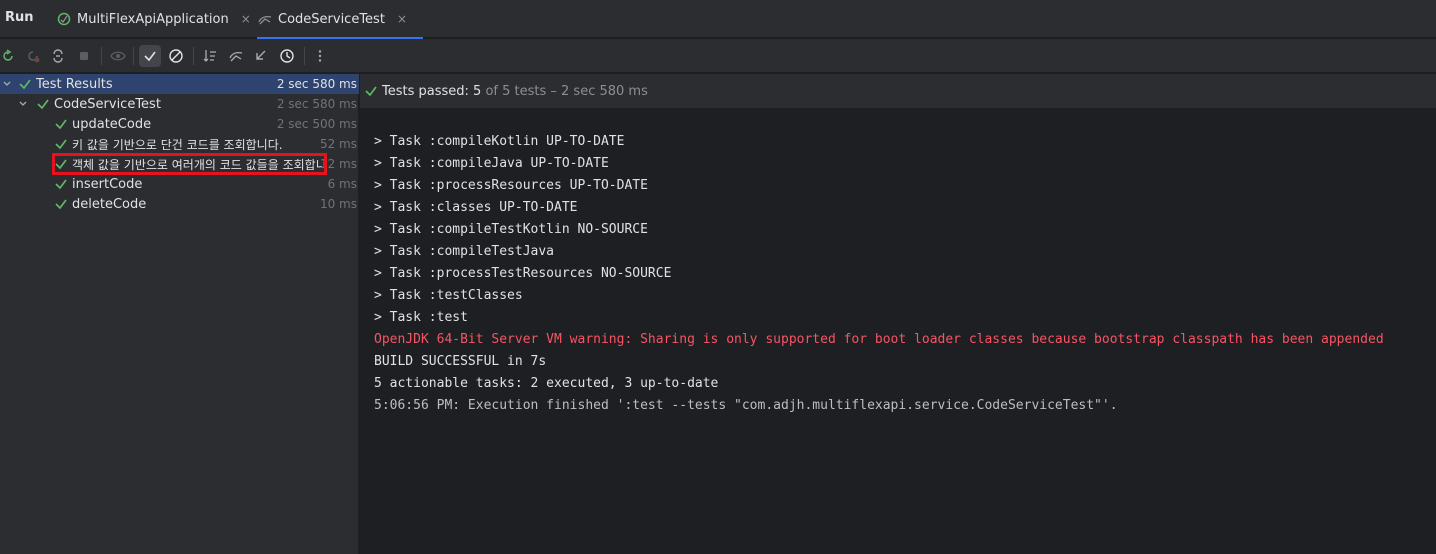  What do you see at coordinates (189, 164) in the screenshot?
I see `highlight-annotation` at bounding box center [189, 164].